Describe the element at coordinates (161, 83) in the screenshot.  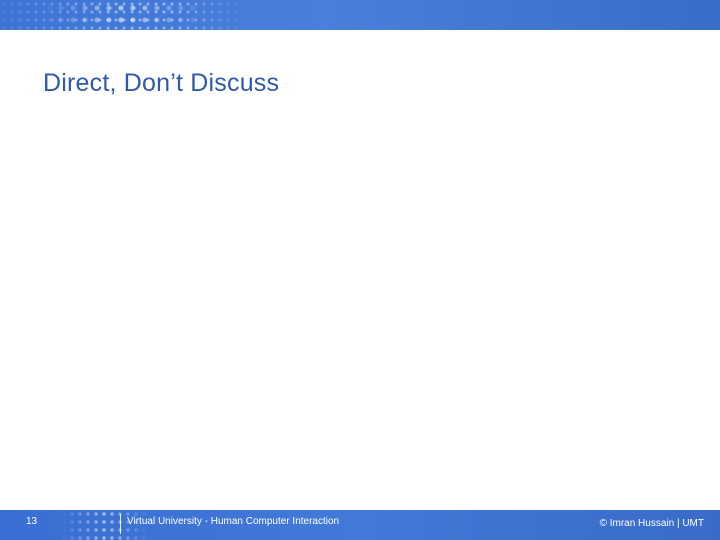
I see `slide-title: Direct, Don’t Discuss` at that location.